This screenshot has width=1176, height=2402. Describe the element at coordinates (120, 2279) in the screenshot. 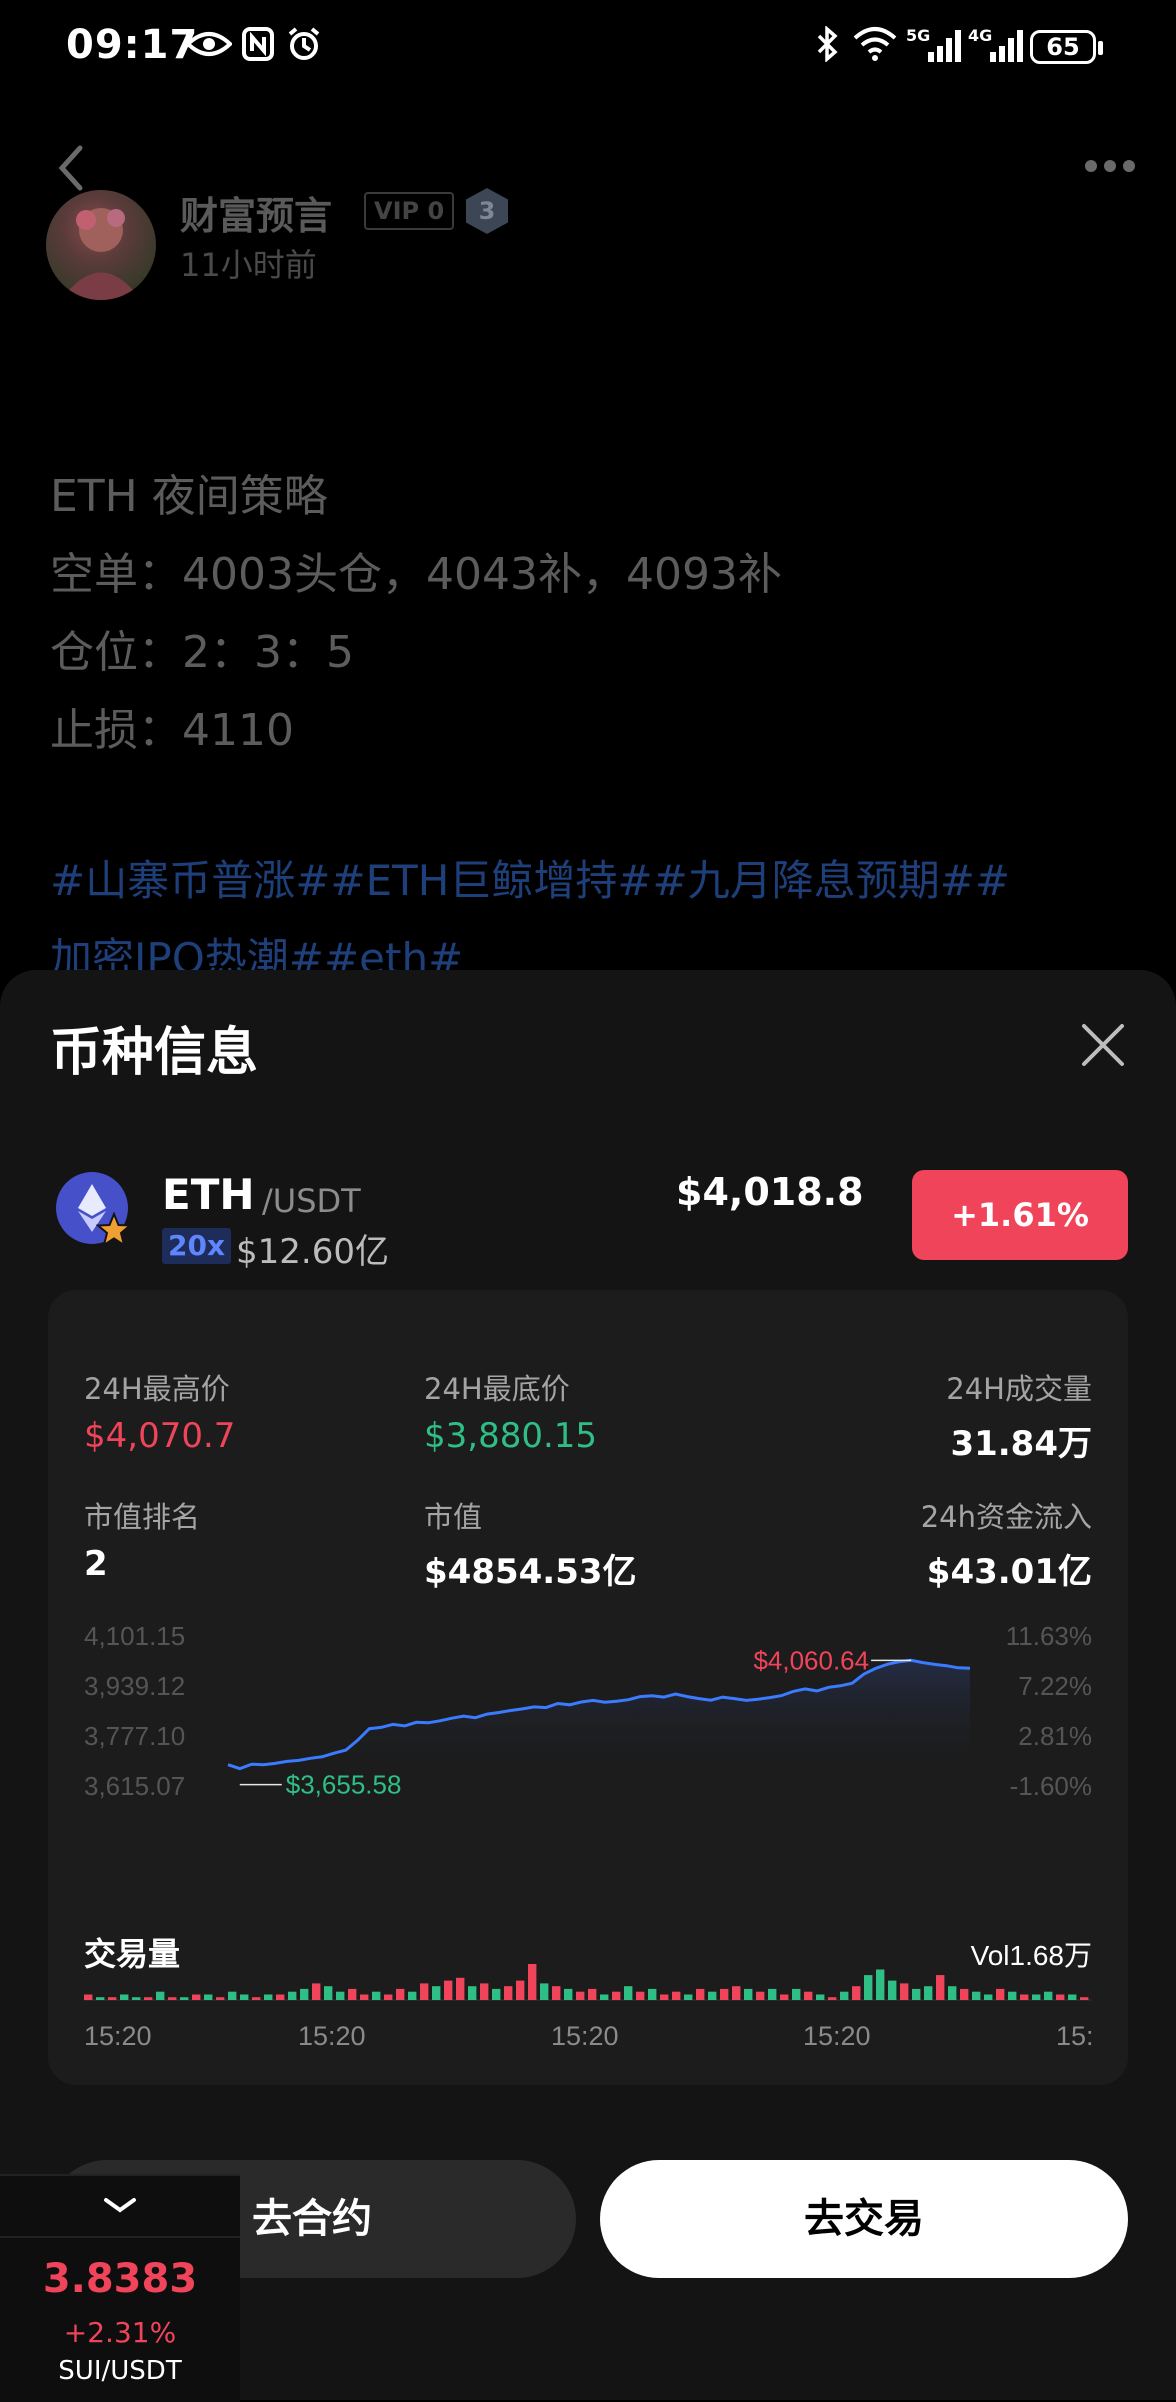

I see `ticker-price: 3.8383` at that location.